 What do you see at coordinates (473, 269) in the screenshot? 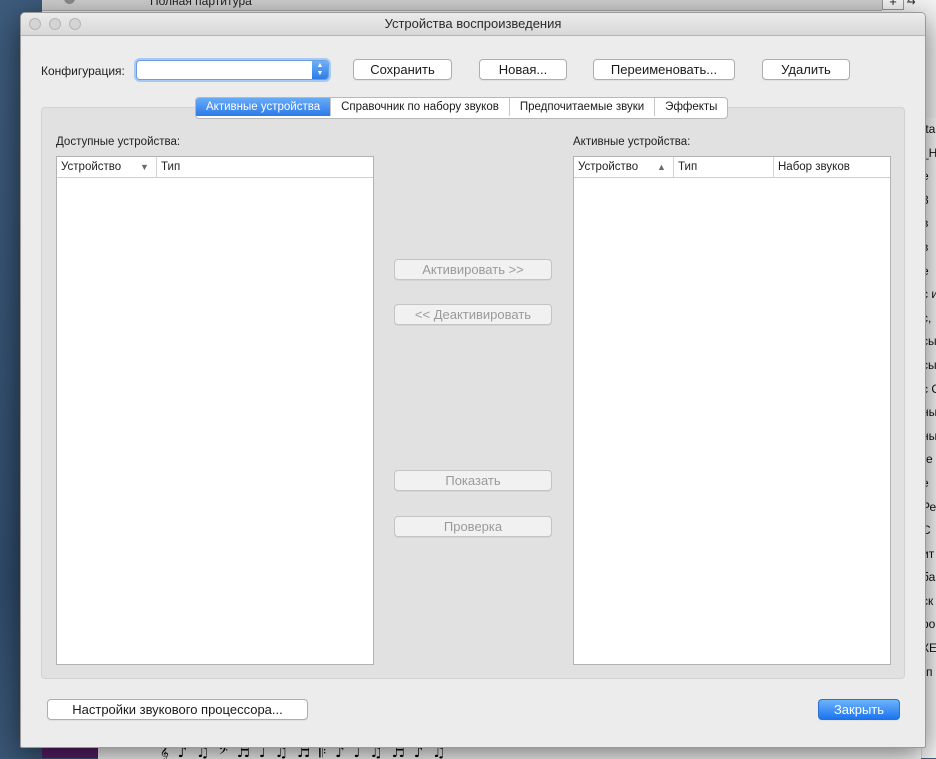
I see `activate-button: Активировать >>` at bounding box center [473, 269].